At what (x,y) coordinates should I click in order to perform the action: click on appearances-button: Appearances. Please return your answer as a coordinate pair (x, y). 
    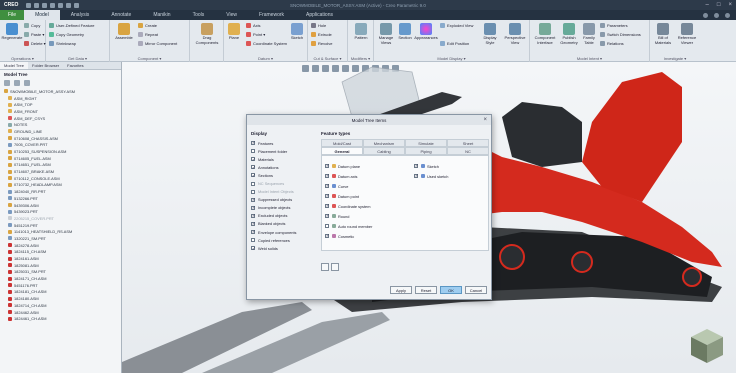
    Looking at the image, I should click on (426, 32).